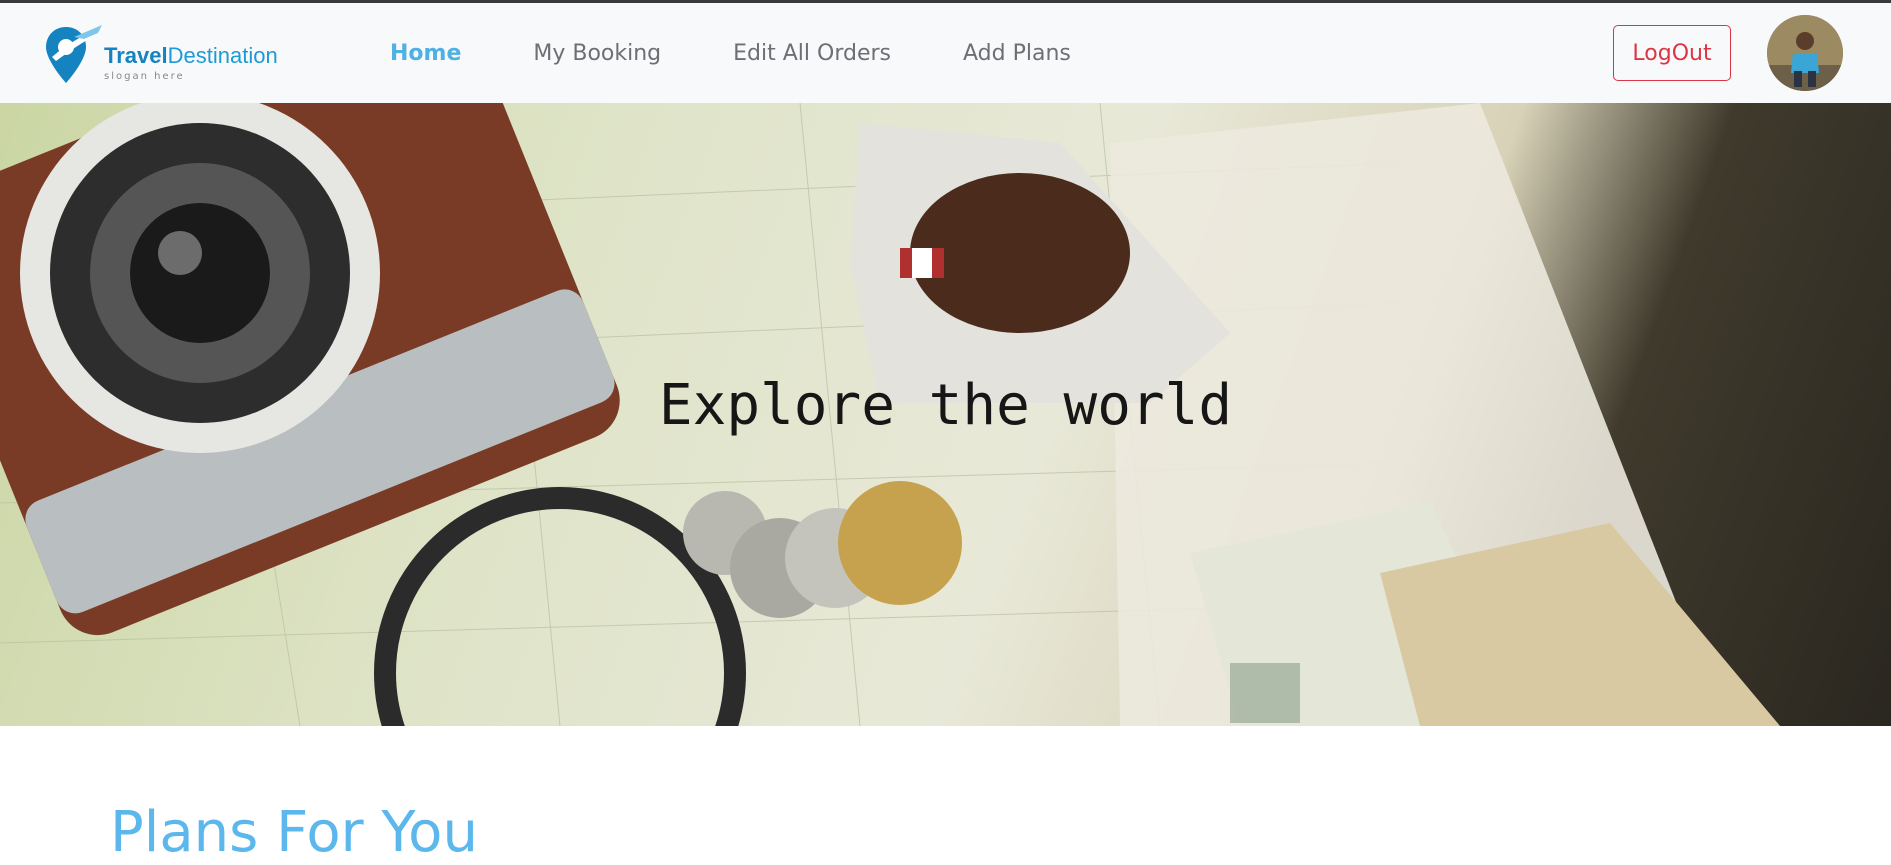  What do you see at coordinates (1017, 53) in the screenshot?
I see `nav-add-plans: Add Plans` at bounding box center [1017, 53].